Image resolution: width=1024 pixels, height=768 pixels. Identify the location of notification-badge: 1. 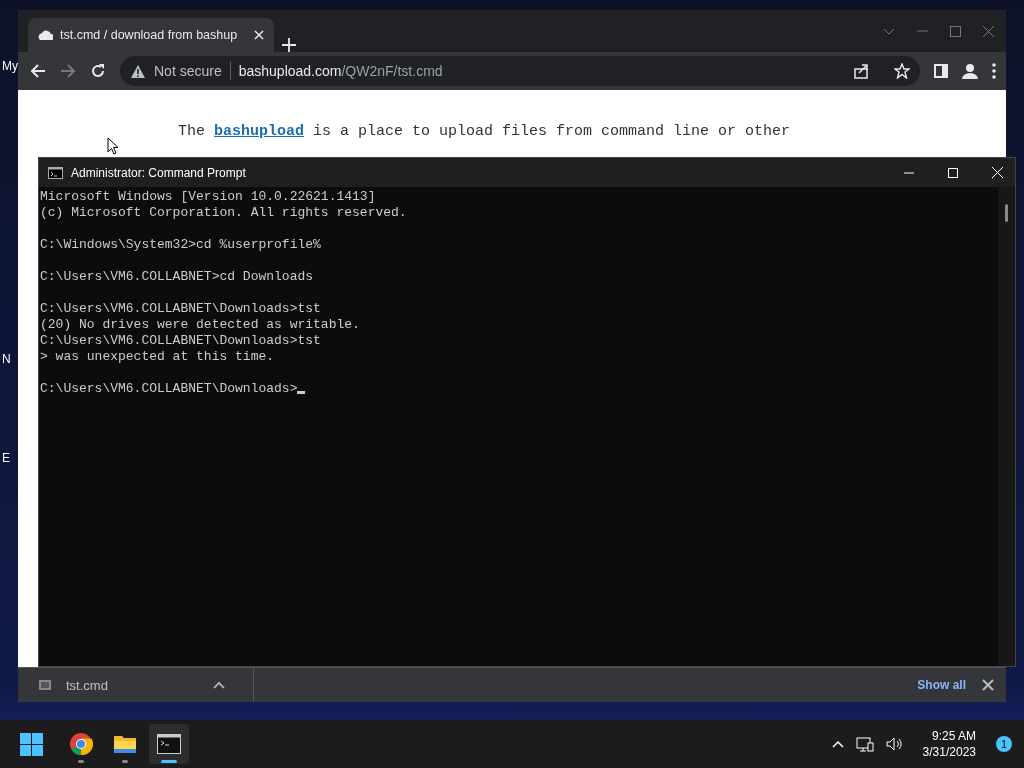
(1004, 744).